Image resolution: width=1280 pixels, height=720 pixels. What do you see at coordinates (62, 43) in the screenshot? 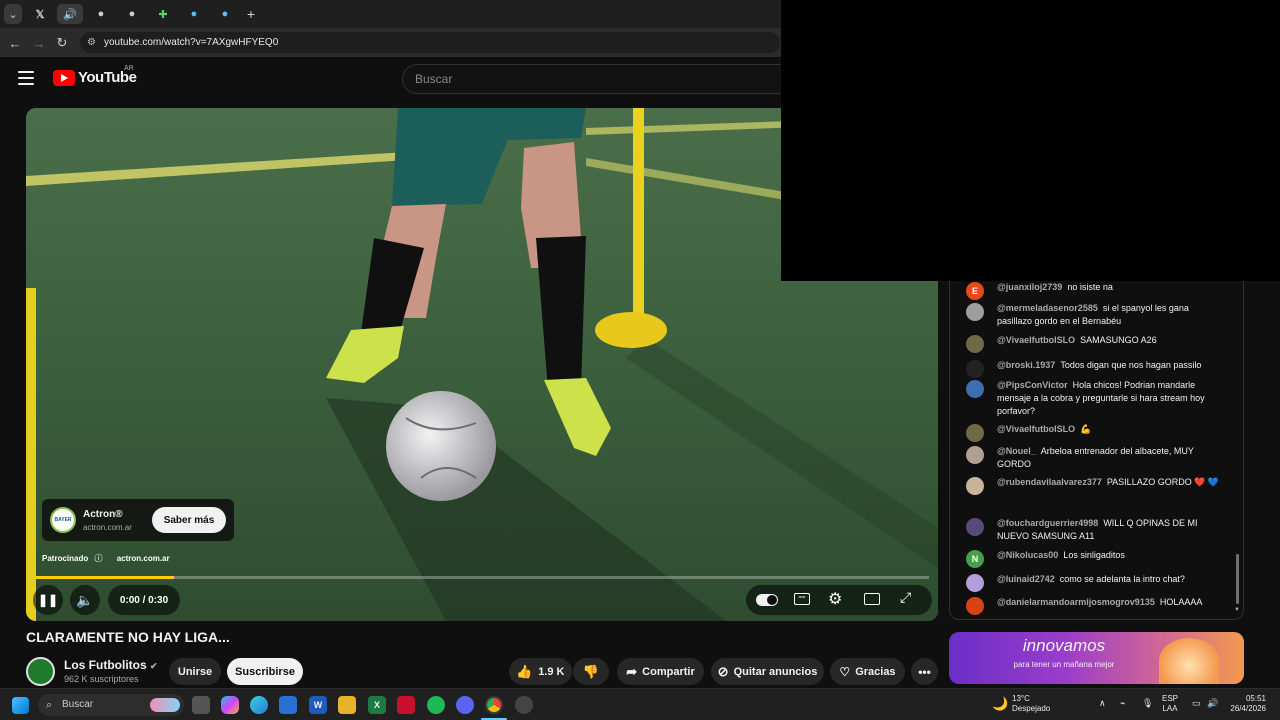
I see `reload-icon: ↻` at bounding box center [62, 43].